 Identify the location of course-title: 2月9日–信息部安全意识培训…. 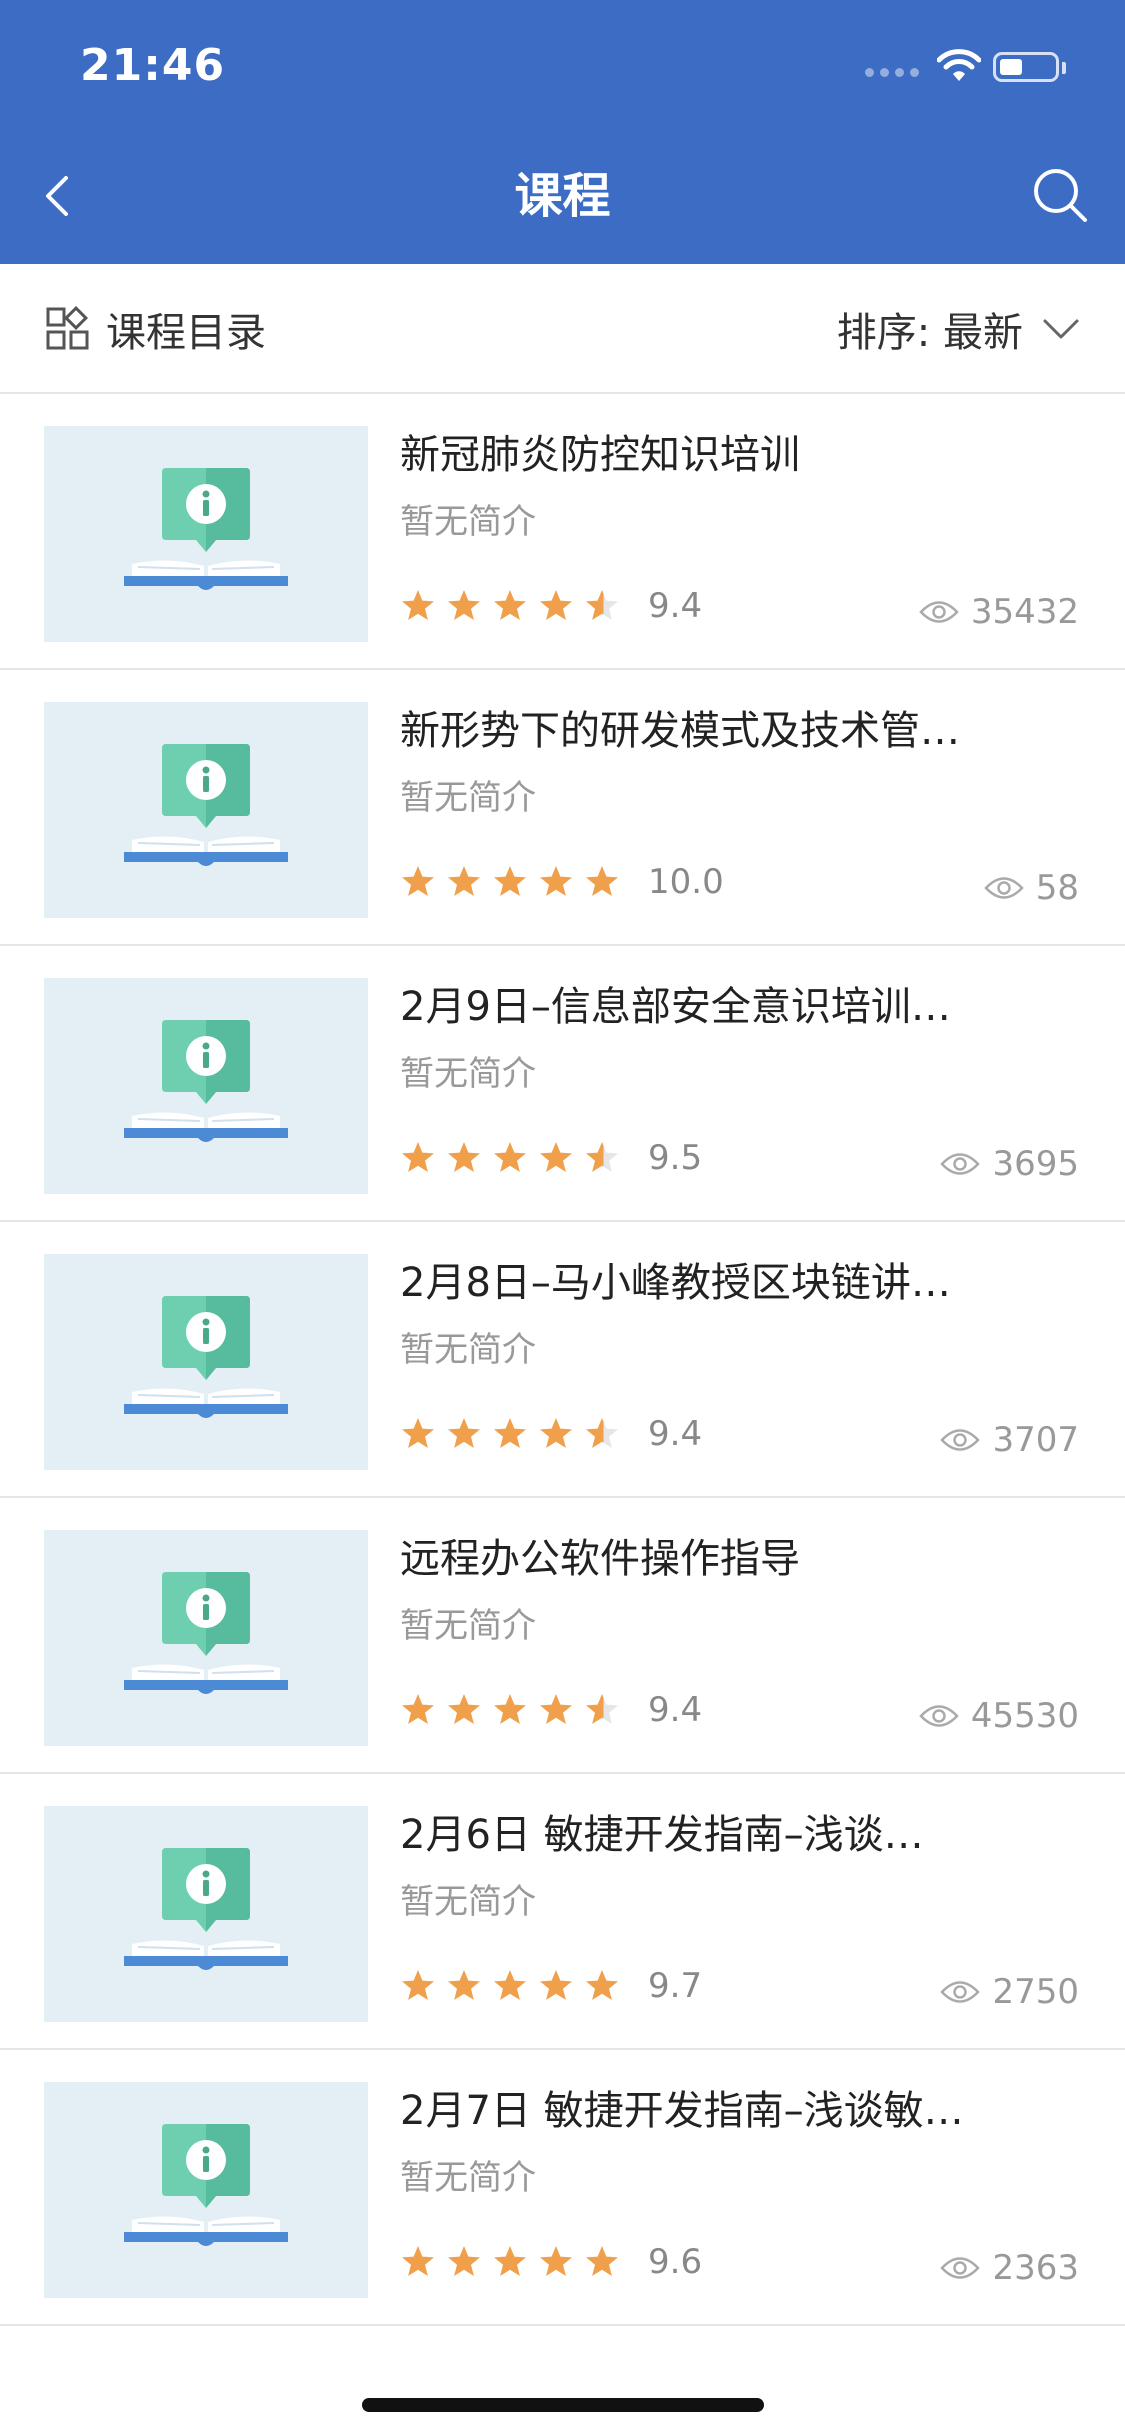
(675, 1007).